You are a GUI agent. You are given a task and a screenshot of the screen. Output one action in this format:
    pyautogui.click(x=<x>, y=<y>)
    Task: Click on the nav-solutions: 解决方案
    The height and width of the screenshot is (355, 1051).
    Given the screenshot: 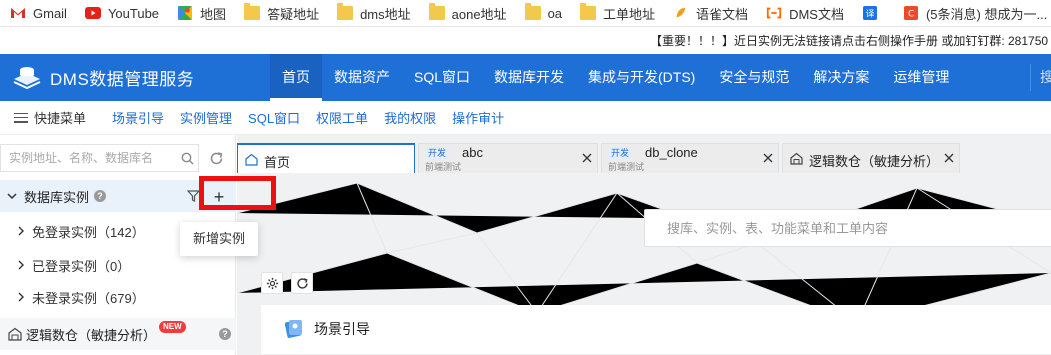 What is the action you would take?
    pyautogui.click(x=841, y=77)
    